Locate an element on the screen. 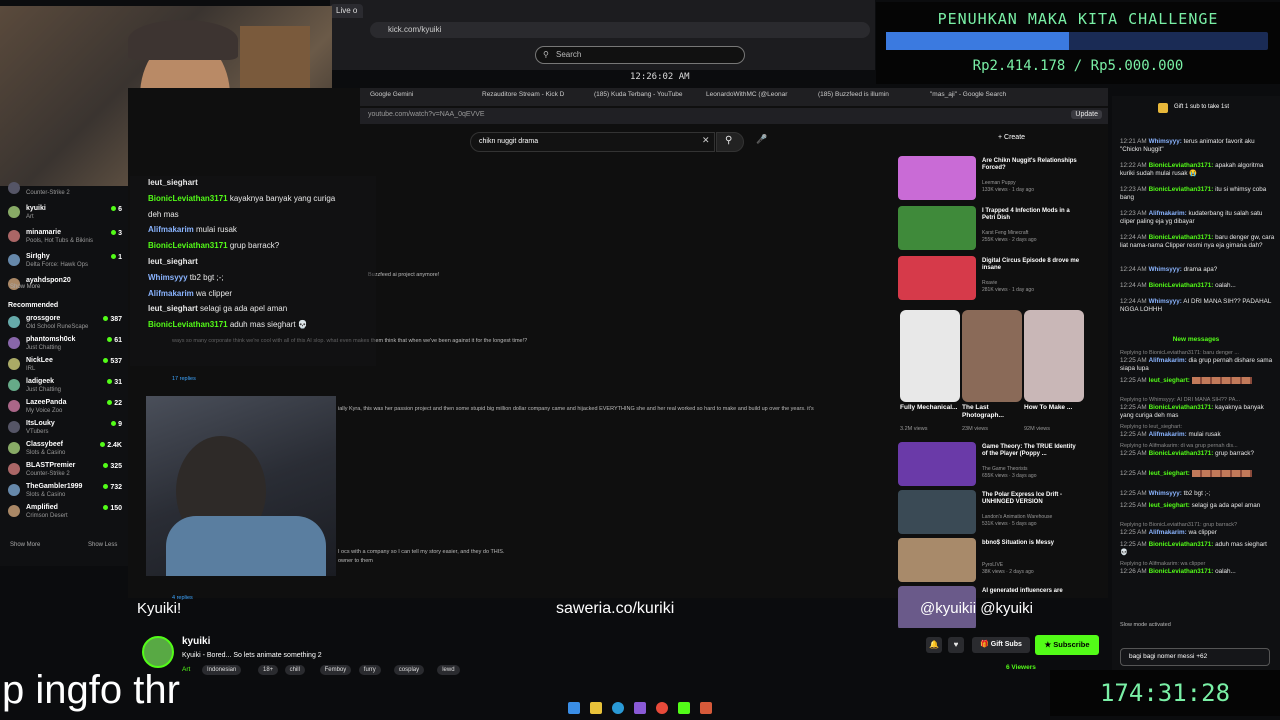 Image resolution: width=1280 pixels, height=720 pixels. clear-search-icon: ✕ is located at coordinates (706, 140).